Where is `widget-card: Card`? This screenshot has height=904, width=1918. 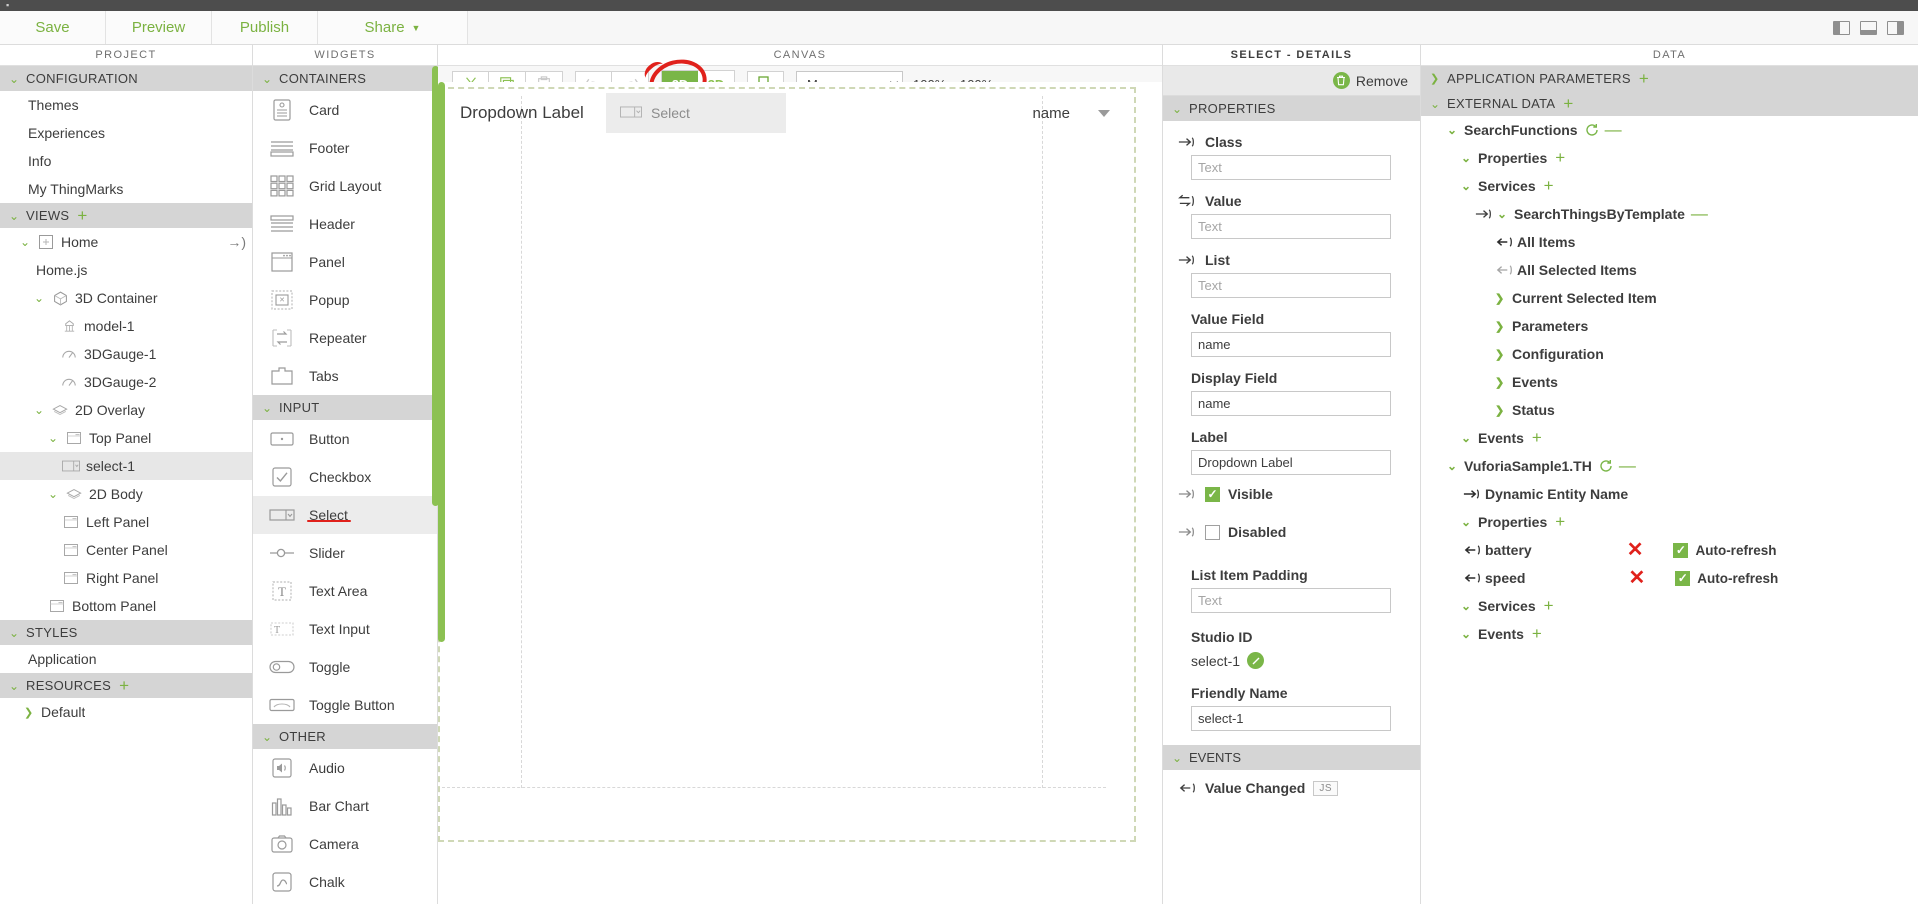
widget-card: Card is located at coordinates (345, 110).